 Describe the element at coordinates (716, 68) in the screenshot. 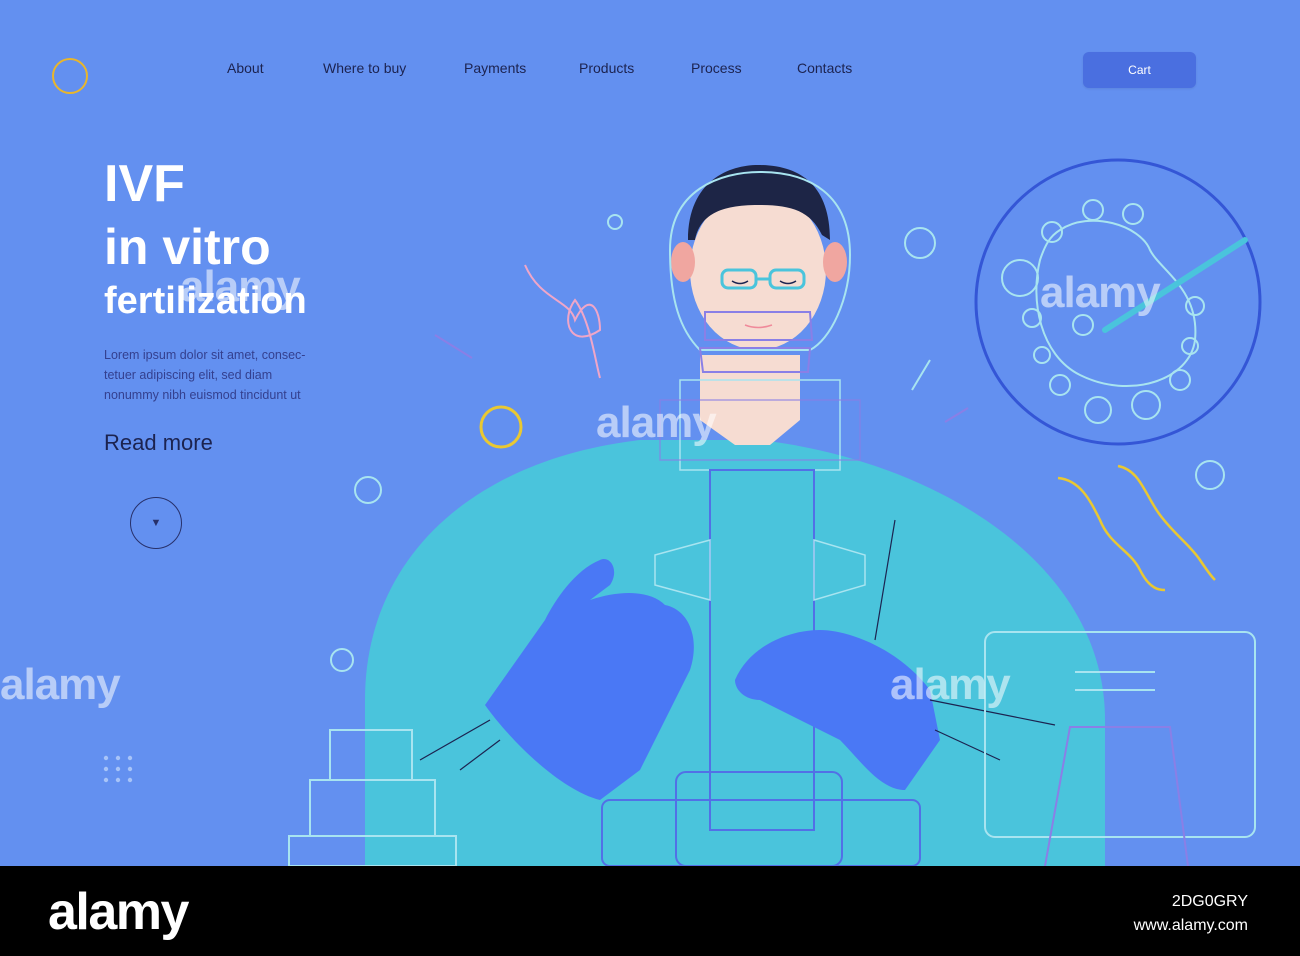

I see `nav-process: Process` at that location.